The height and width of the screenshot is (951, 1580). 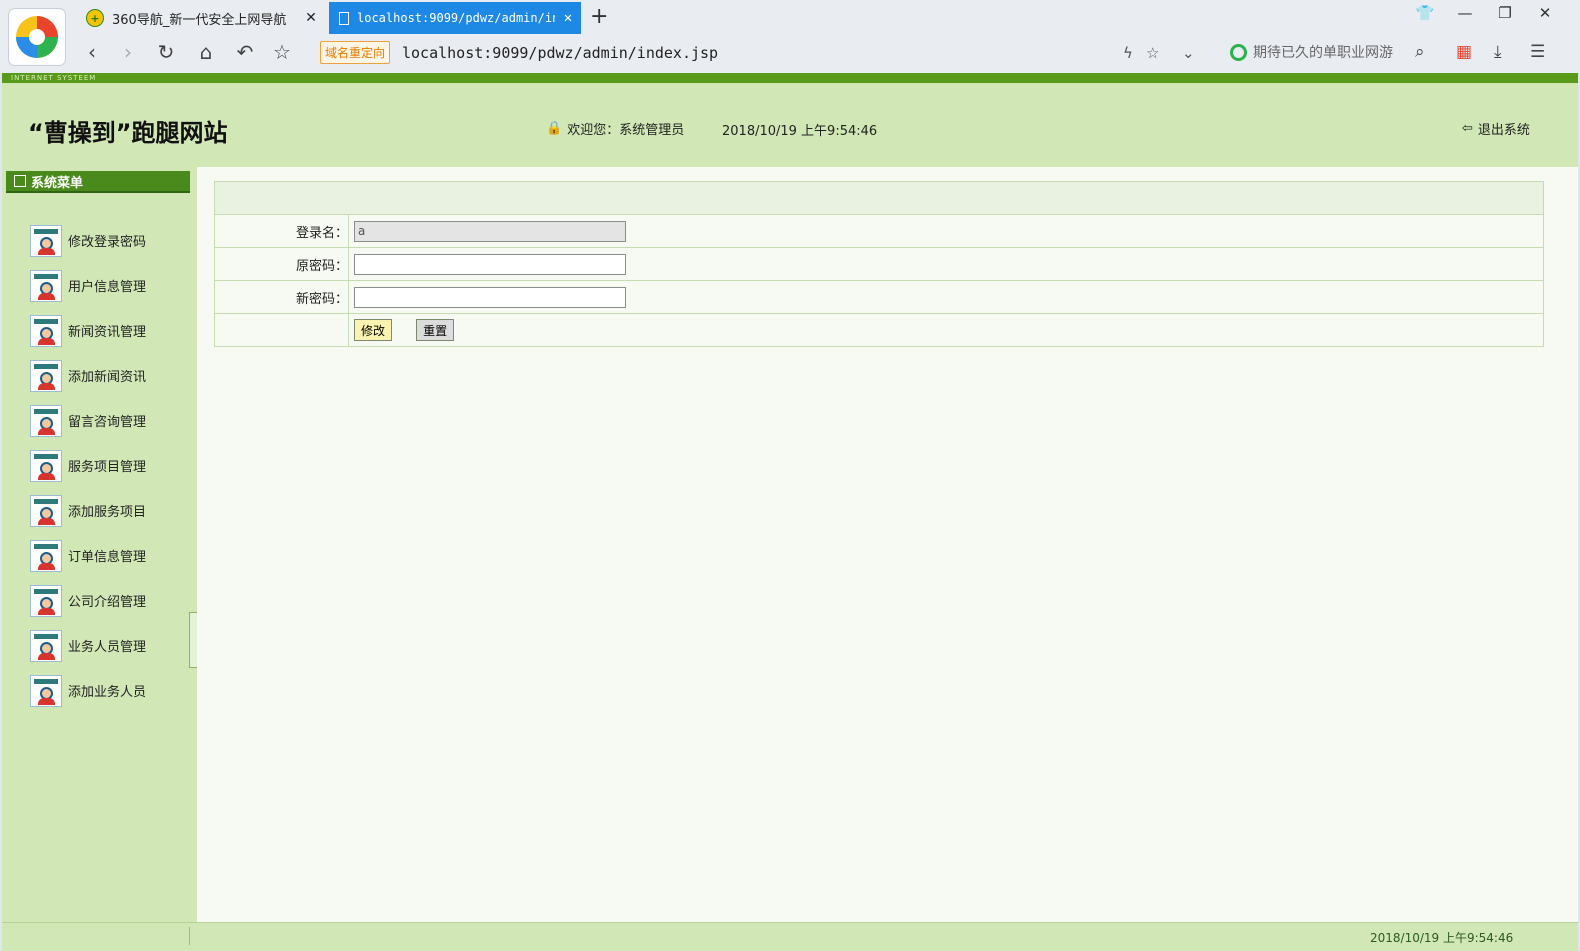 I want to click on bookmark-star-icon: ☆, so click(x=1152, y=53).